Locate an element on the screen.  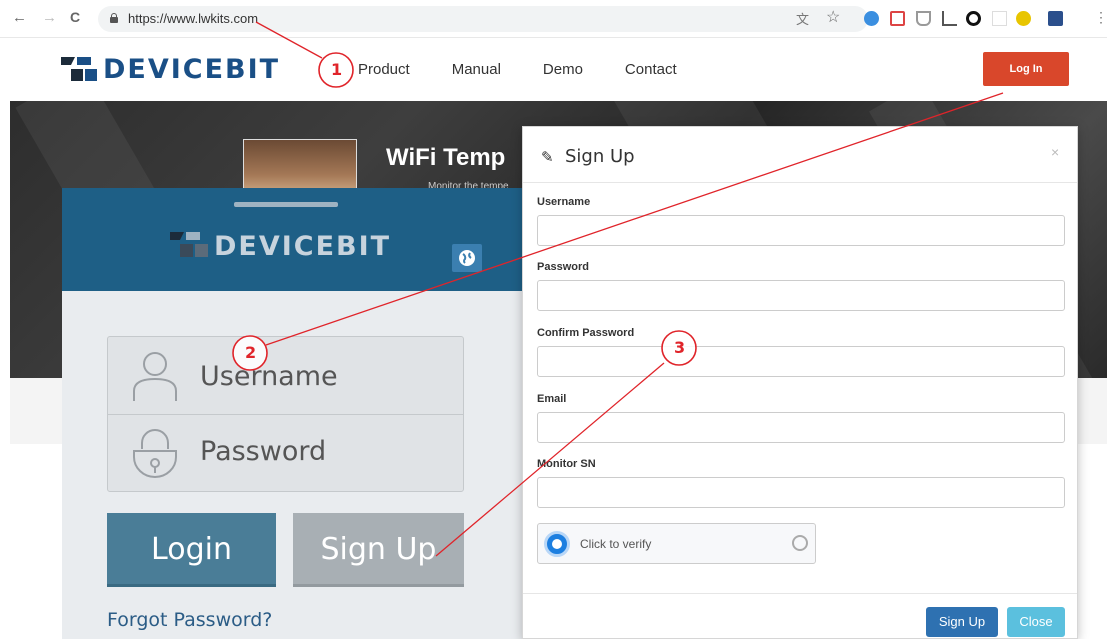
login-form: Username Password is located at coordinates (285, 414).